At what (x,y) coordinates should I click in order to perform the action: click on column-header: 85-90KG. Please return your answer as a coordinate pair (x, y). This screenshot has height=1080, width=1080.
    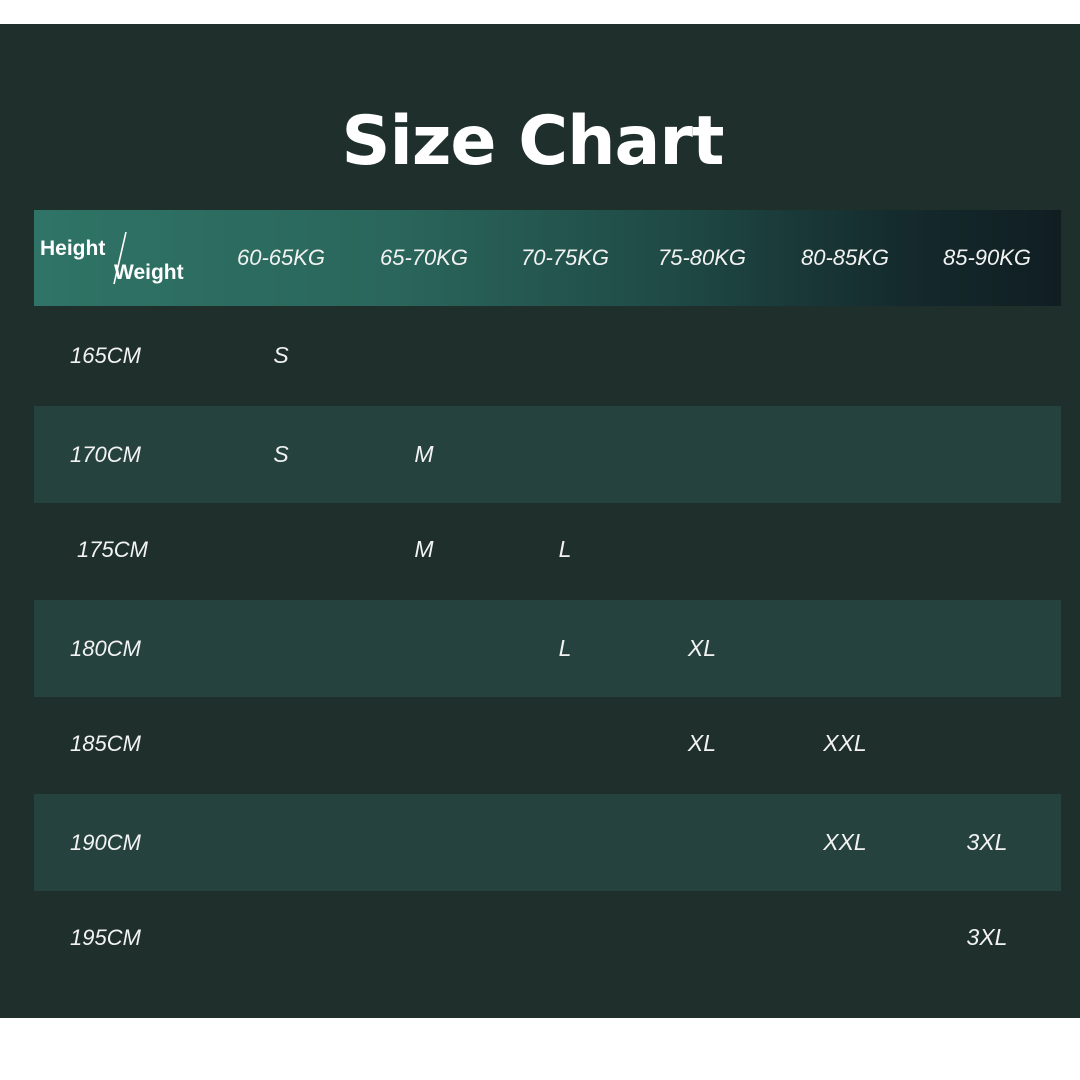
    Looking at the image, I should click on (987, 257).